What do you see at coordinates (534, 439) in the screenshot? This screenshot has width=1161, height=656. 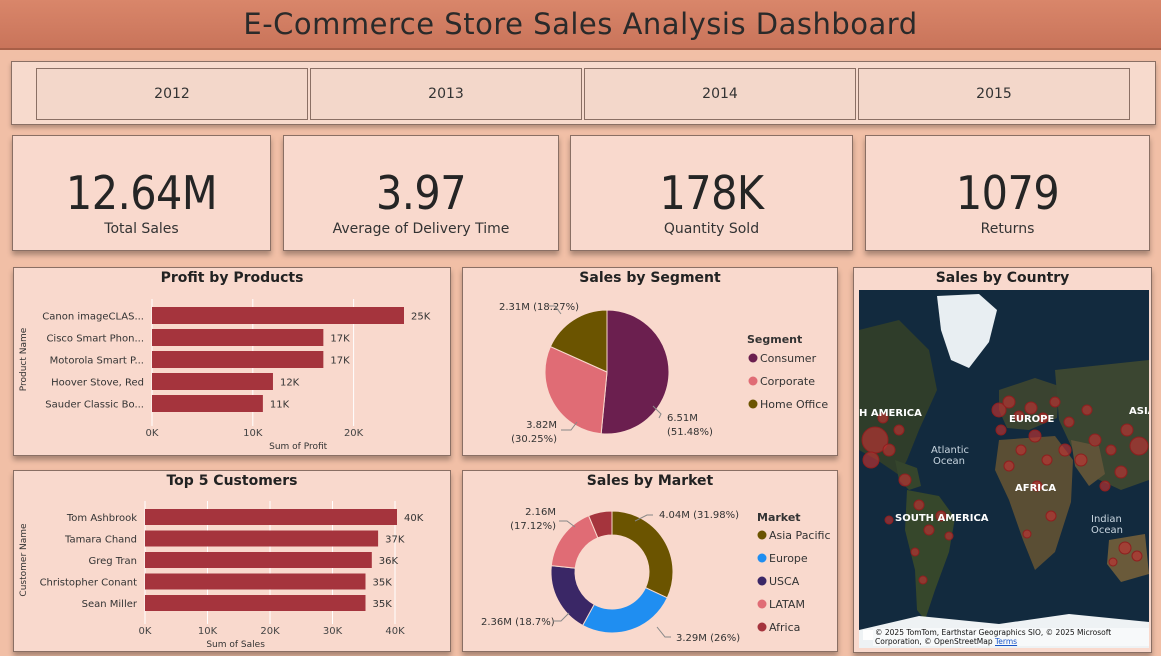 I see `pie-data-label: (30.25%)` at bounding box center [534, 439].